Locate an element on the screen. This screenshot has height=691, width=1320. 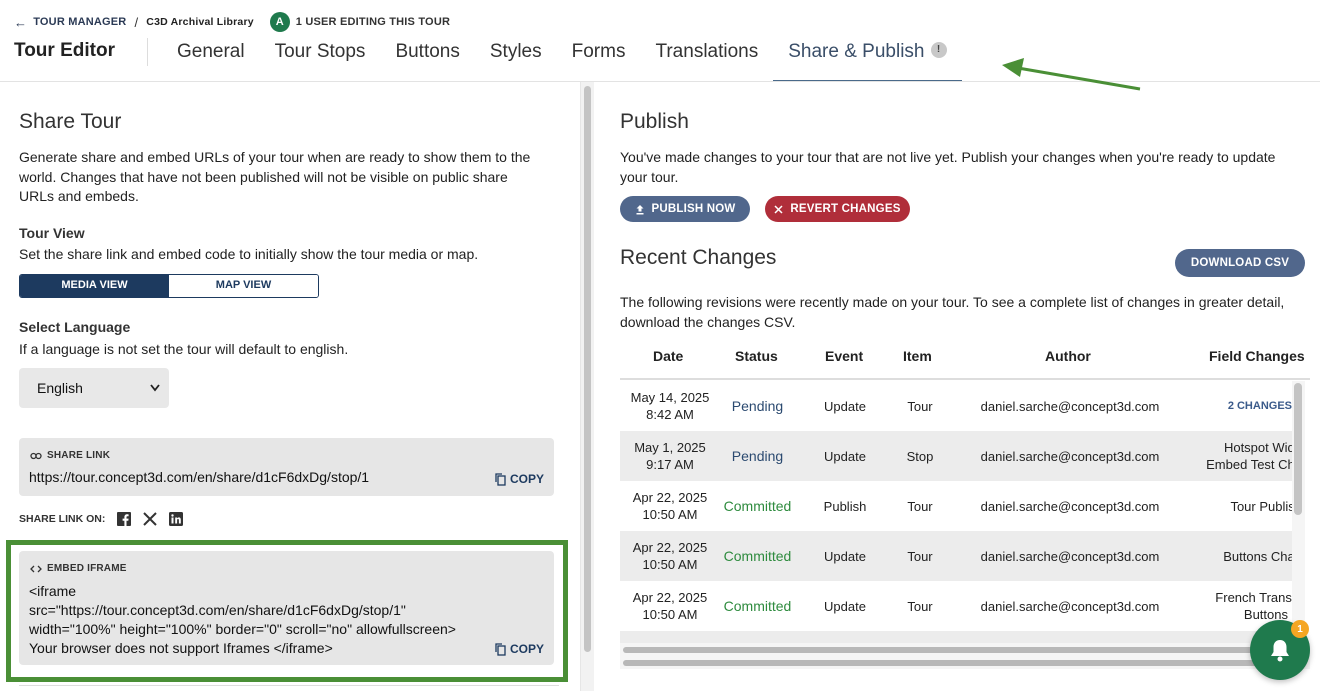
publish-now-label: PUBLISH NOW is located at coordinates (693, 209).